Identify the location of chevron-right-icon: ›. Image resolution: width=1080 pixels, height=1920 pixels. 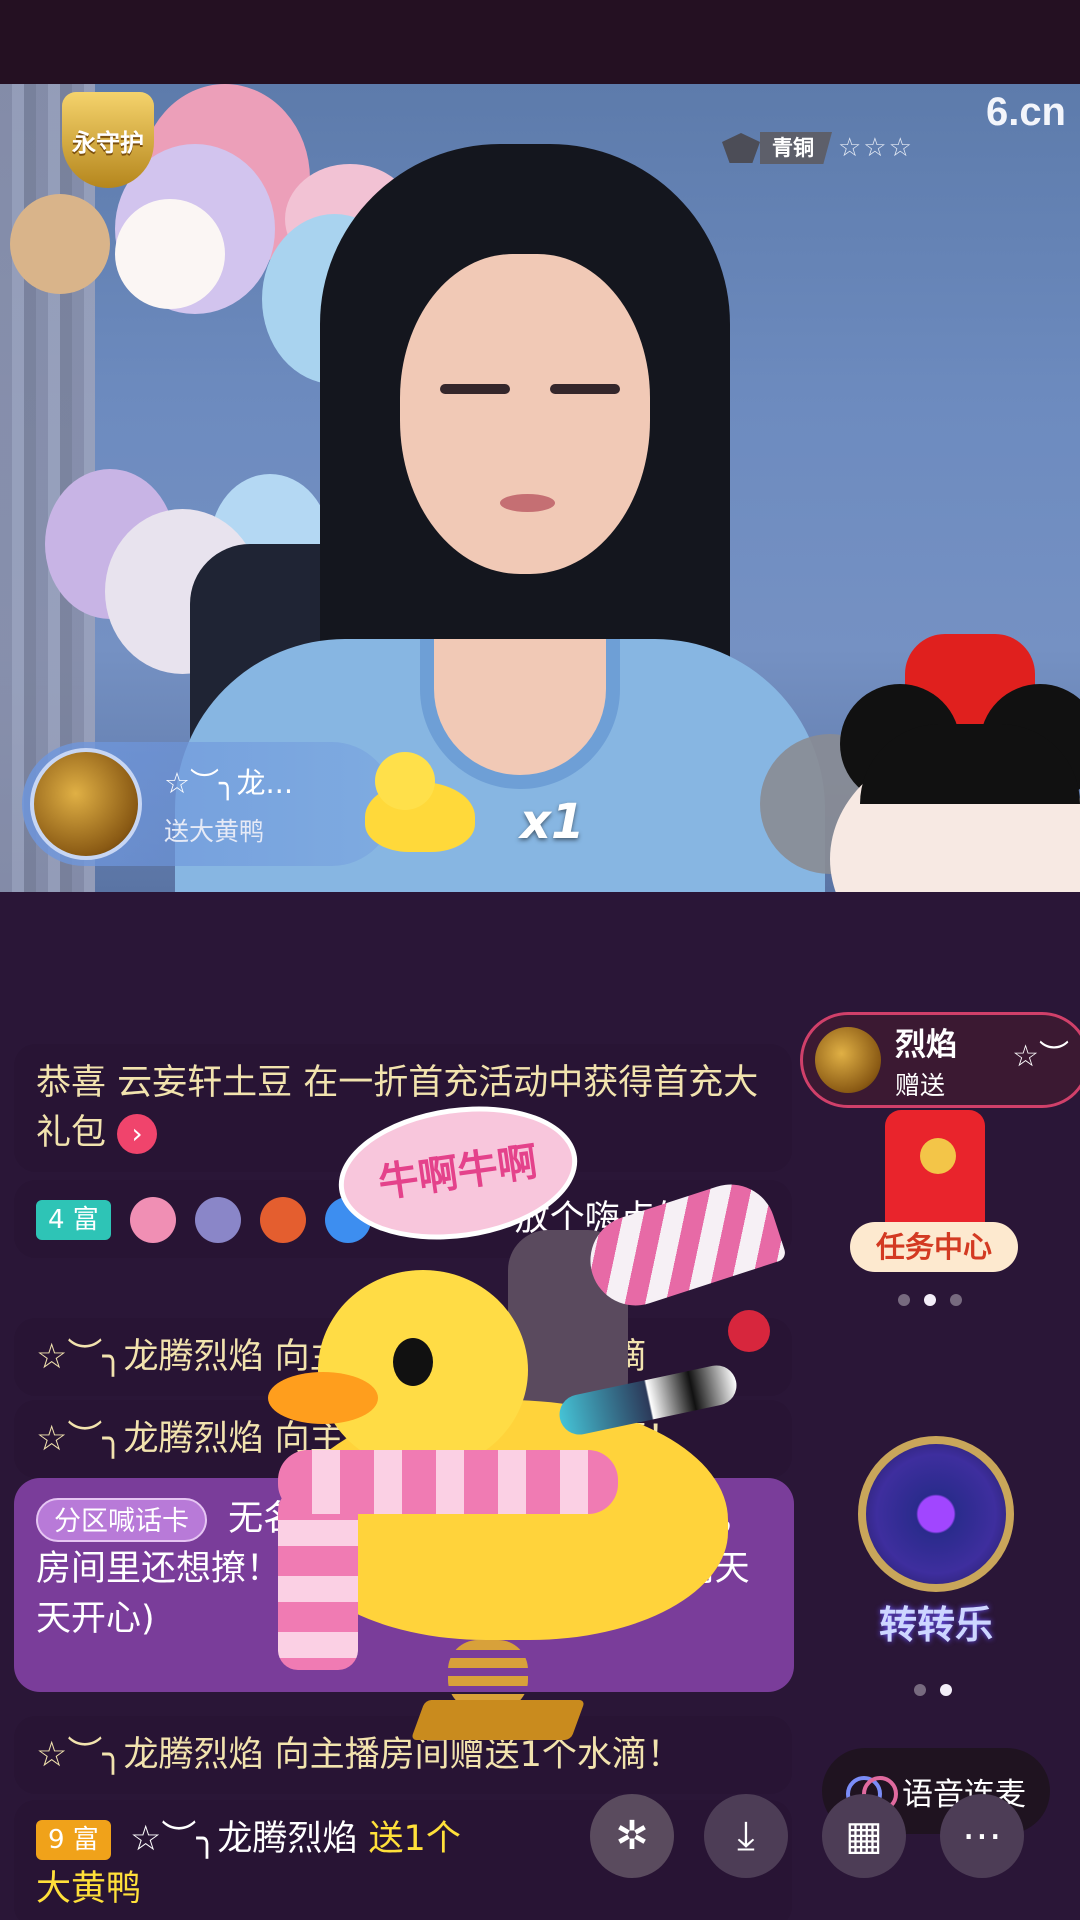
(137, 1134).